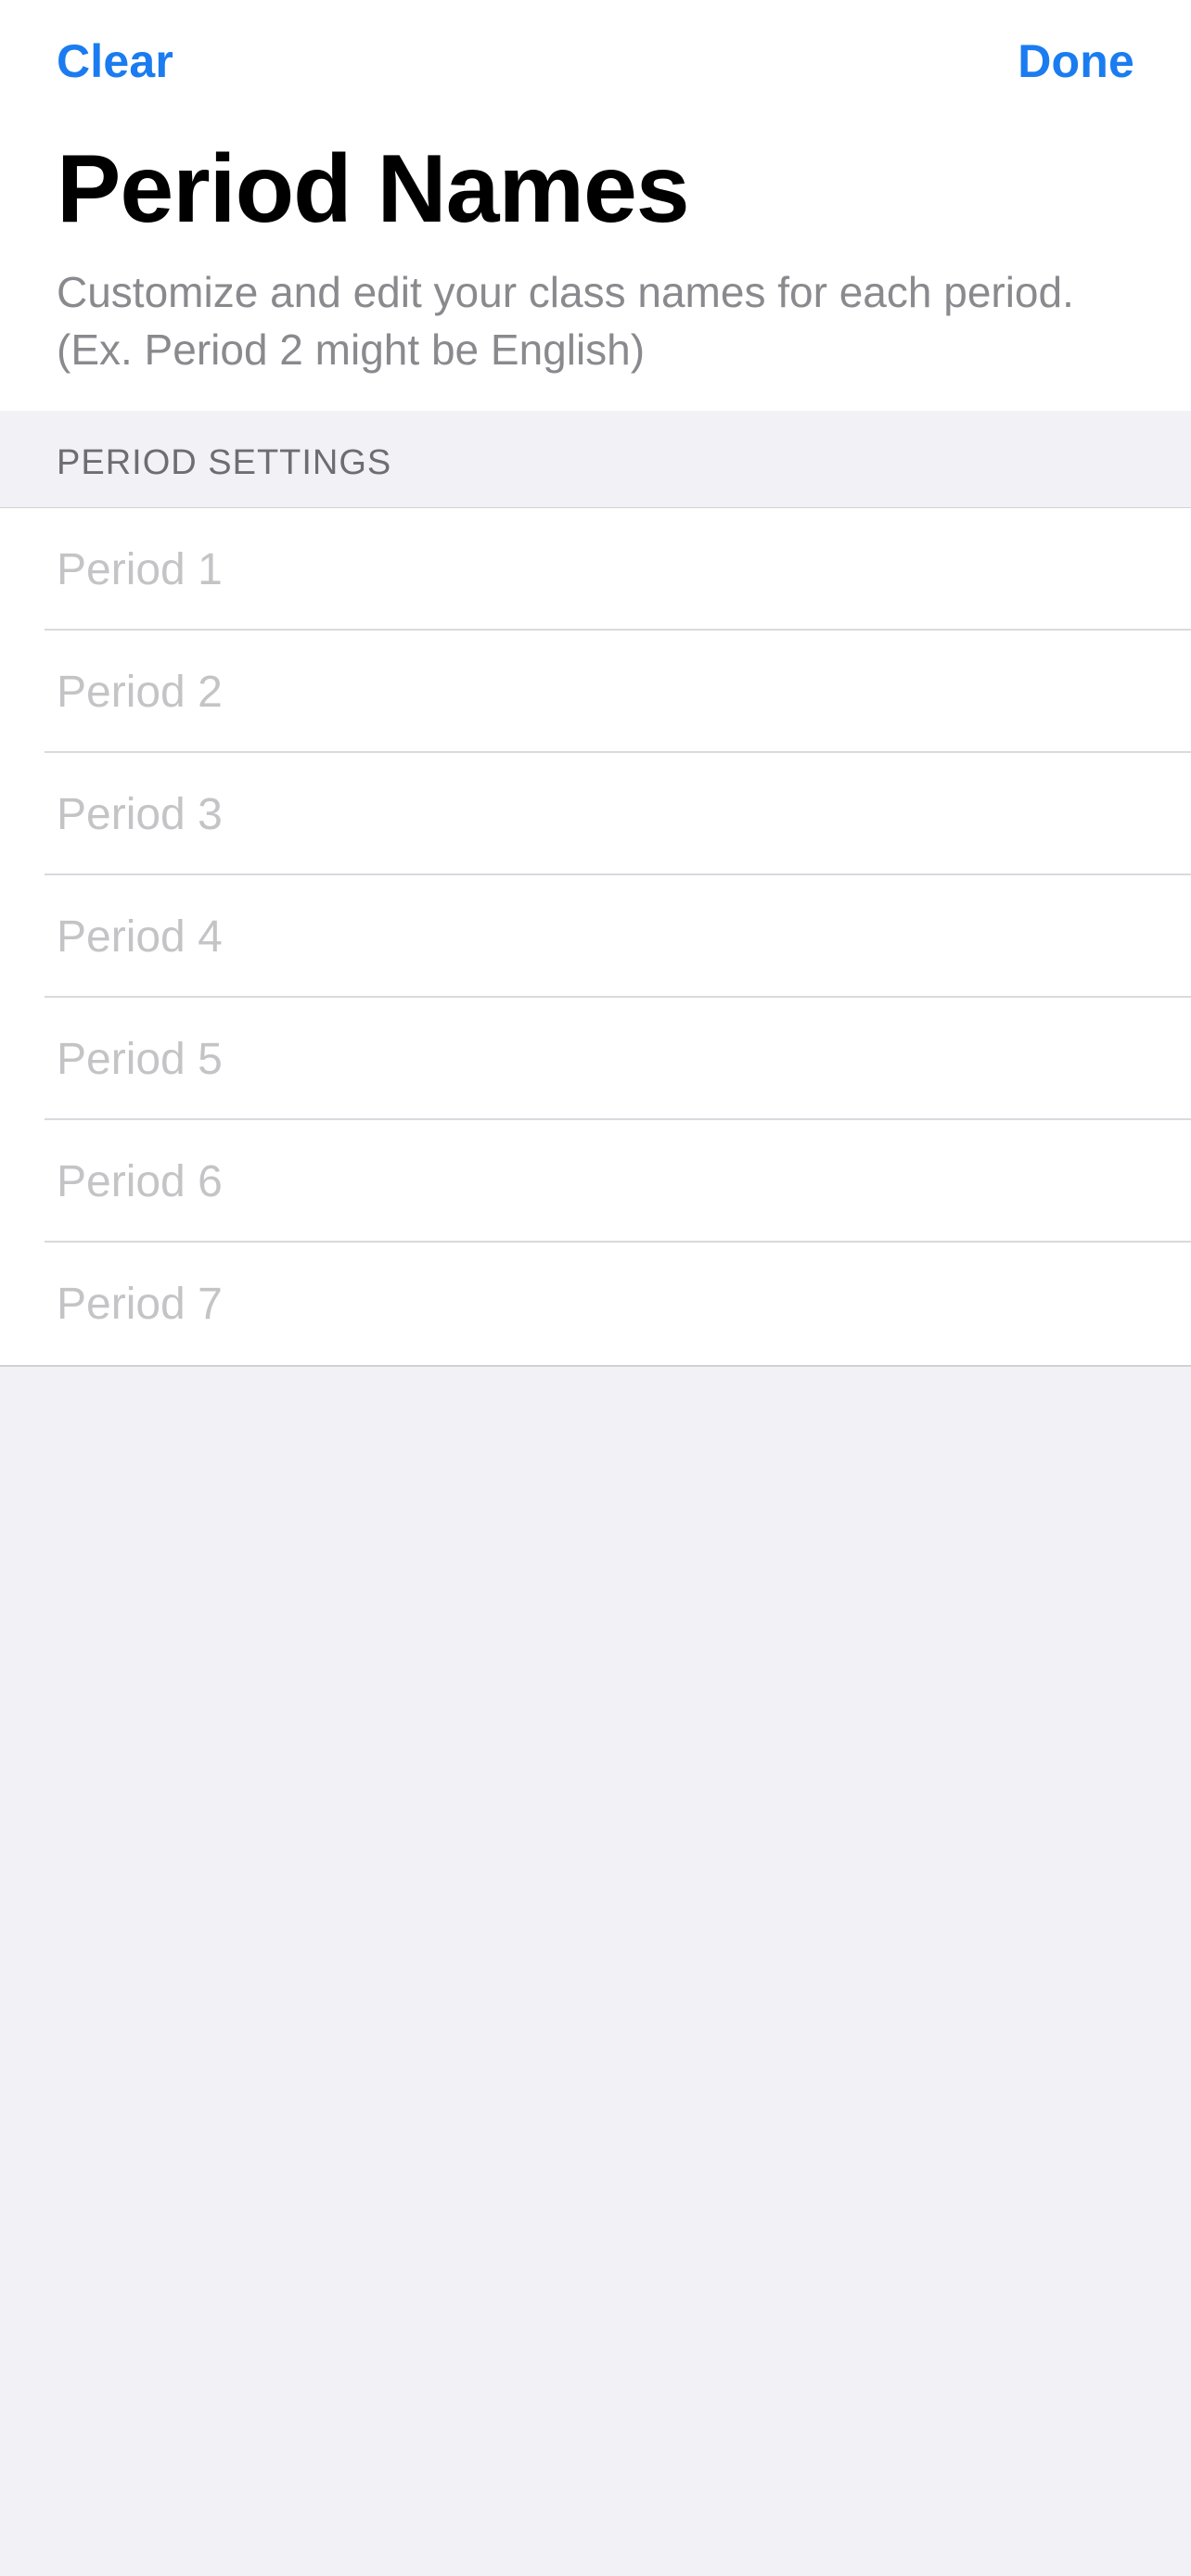 This screenshot has width=1191, height=2576. I want to click on period-6-input, so click(604, 1181).